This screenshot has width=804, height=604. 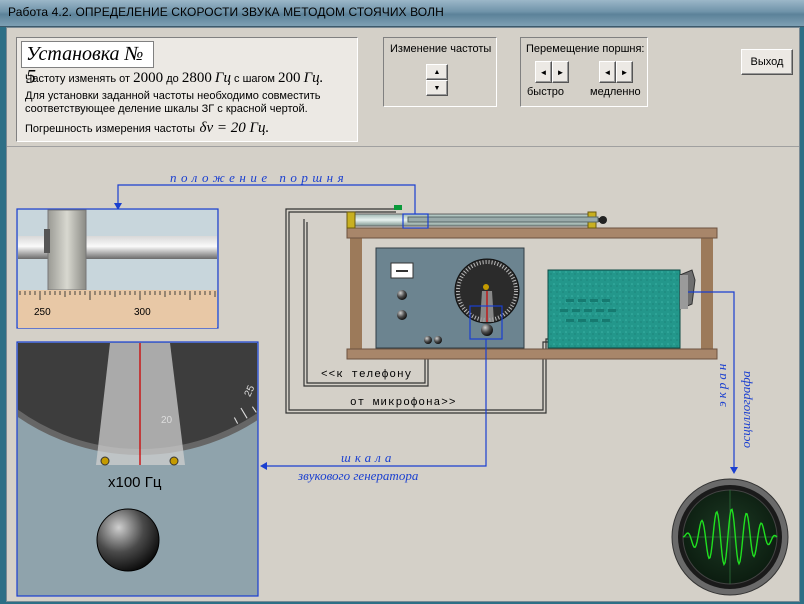 I want to click on dial-tick-20: 20, so click(x=167, y=420).